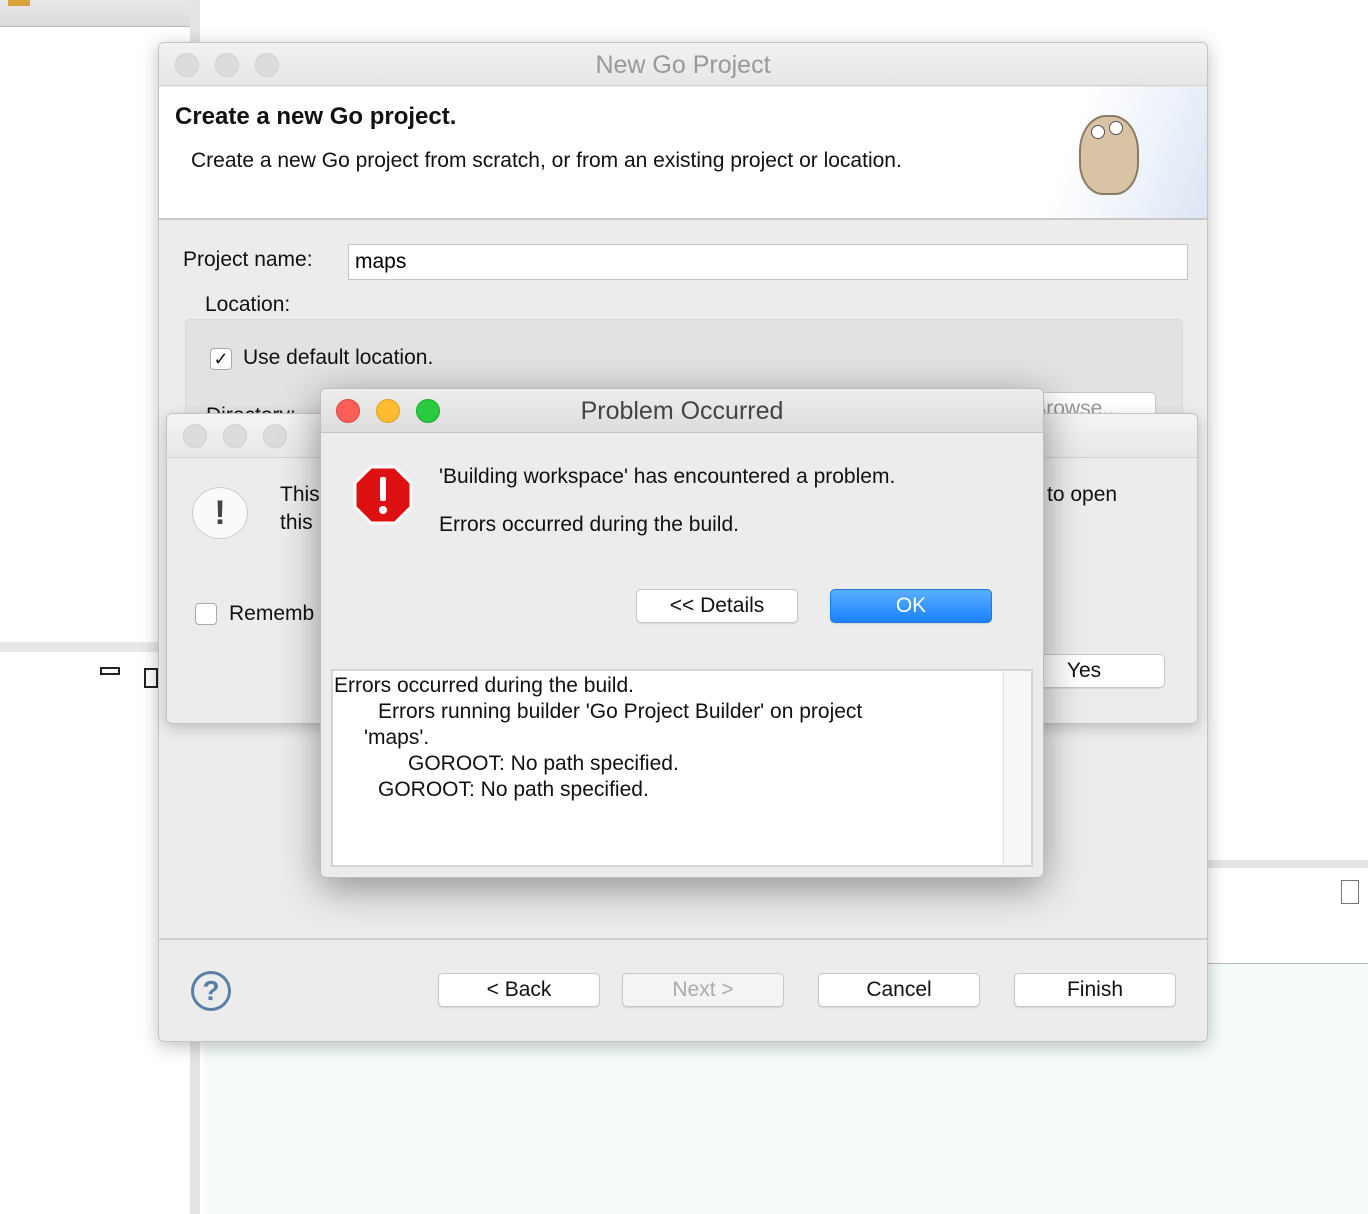  Describe the element at coordinates (1017, 768) in the screenshot. I see `details-scrollbar` at that location.